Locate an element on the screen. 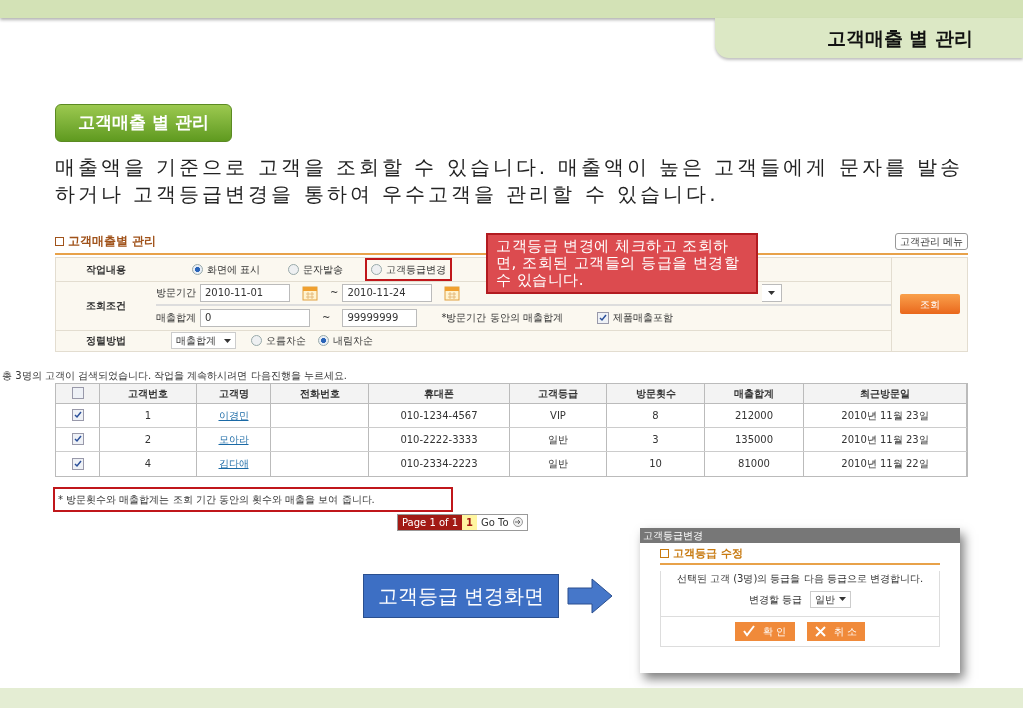 Image resolution: width=1023 pixels, height=708 pixels. callout-tooltip: 고객등급 변경에 체크하고 조회하면, 조회된 고객들의 등급을 변경할 수 있습니다. is located at coordinates (622, 263).